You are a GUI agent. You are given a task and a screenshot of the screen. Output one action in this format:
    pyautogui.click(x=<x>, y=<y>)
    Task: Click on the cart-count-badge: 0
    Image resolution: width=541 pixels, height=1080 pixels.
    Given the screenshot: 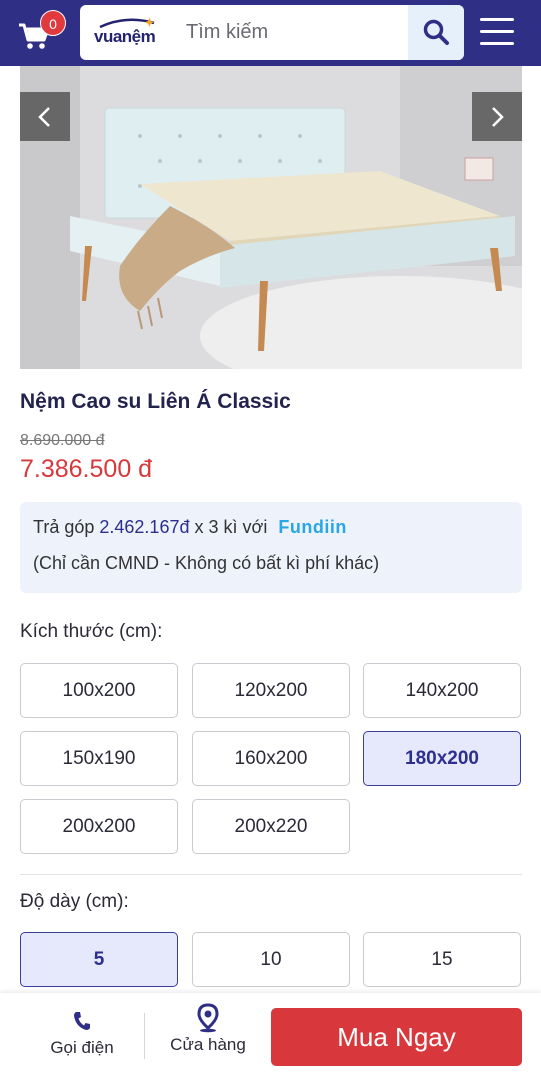 What is the action you would take?
    pyautogui.click(x=53, y=23)
    